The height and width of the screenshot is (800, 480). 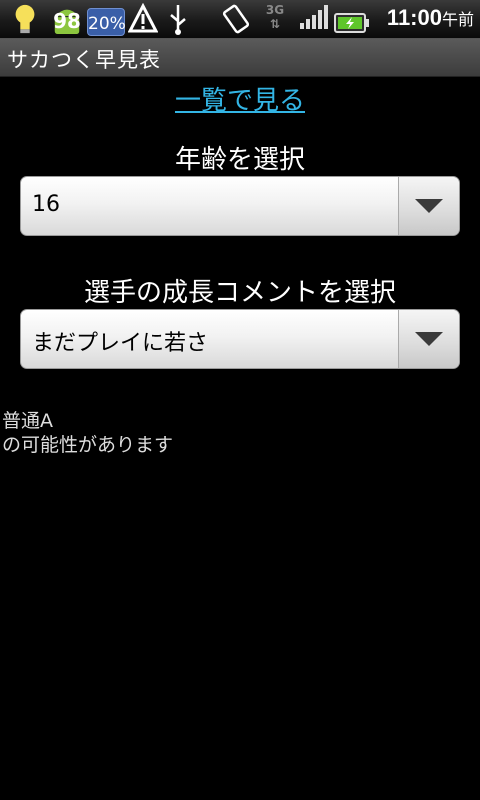 I want to click on comment-dropdown-button, so click(x=428, y=339).